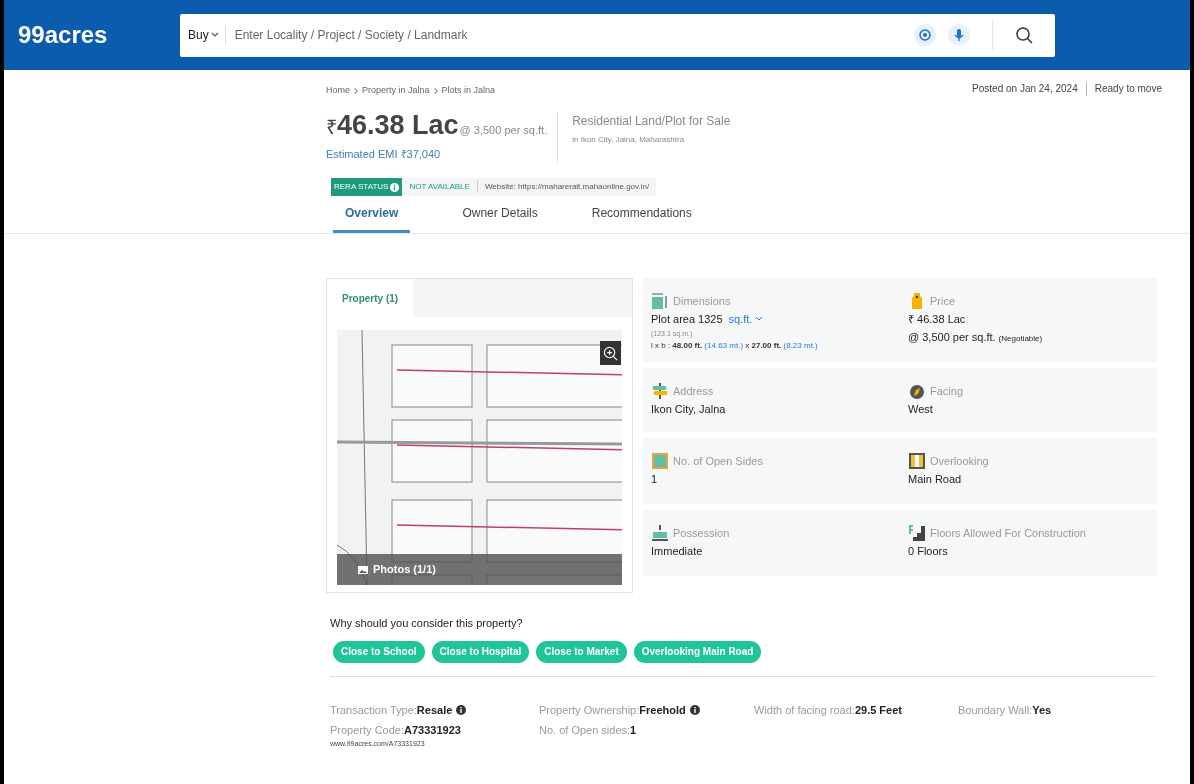 This screenshot has height=784, width=1194. I want to click on detail-value: ₹ 46.38 Lac, so click(937, 319).